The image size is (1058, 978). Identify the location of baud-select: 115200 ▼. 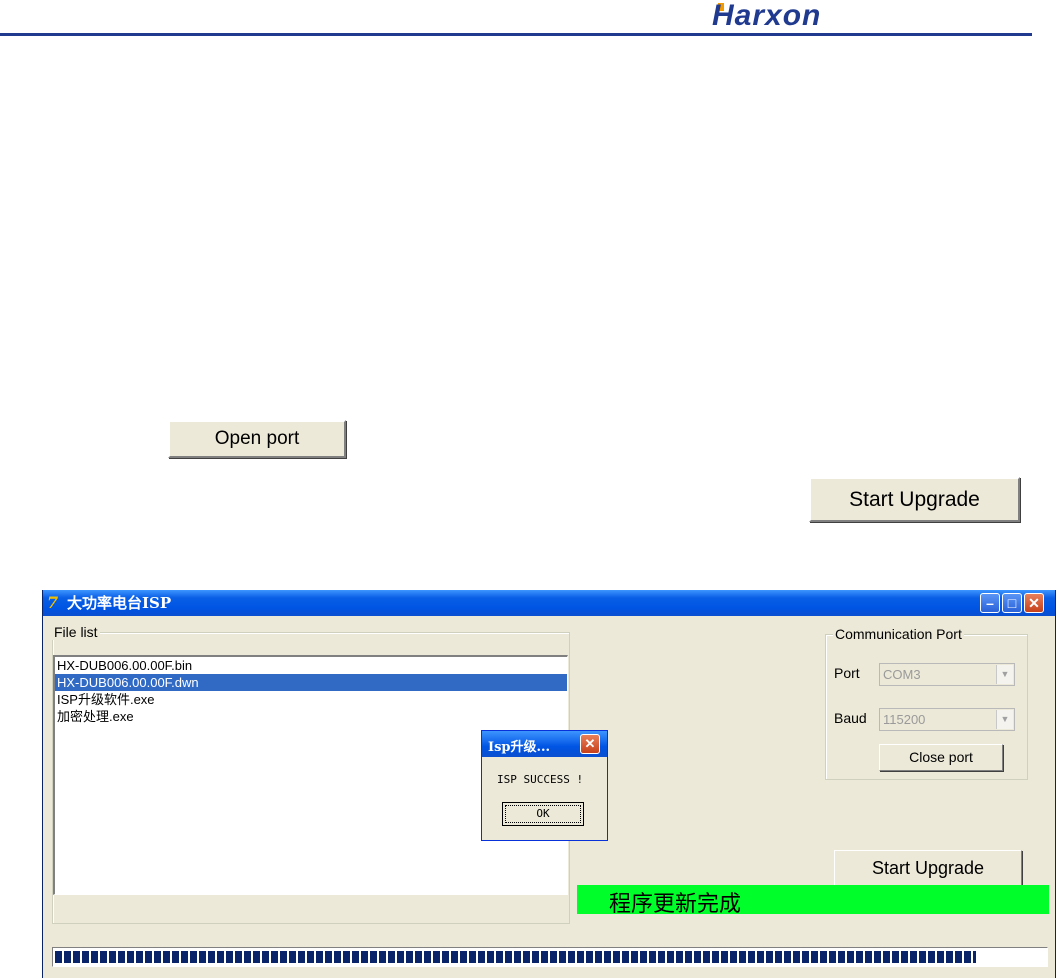
(947, 719).